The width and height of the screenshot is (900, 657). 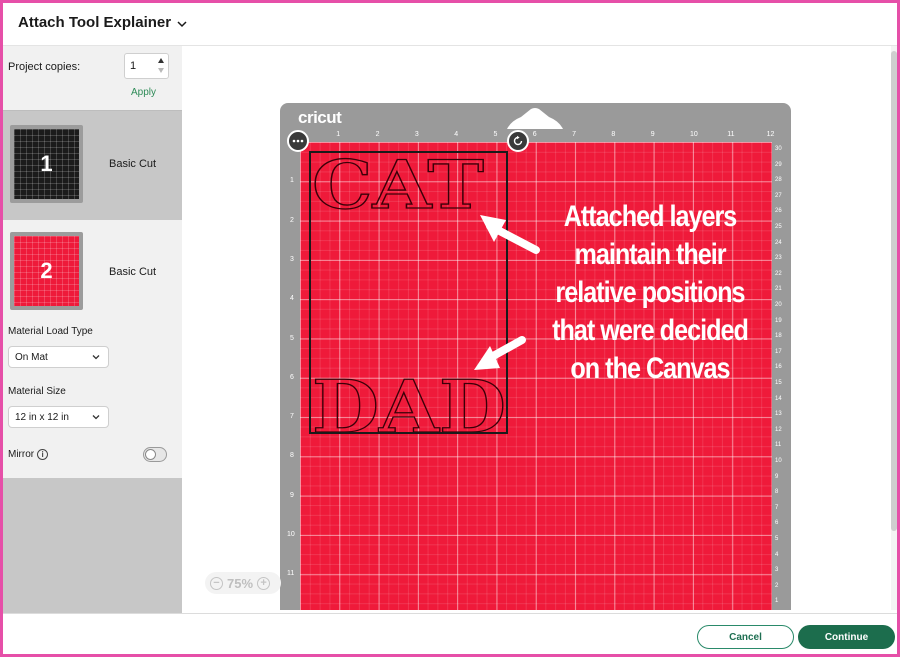 What do you see at coordinates (31, 357) in the screenshot?
I see `material-load-type-value: On Mat` at bounding box center [31, 357].